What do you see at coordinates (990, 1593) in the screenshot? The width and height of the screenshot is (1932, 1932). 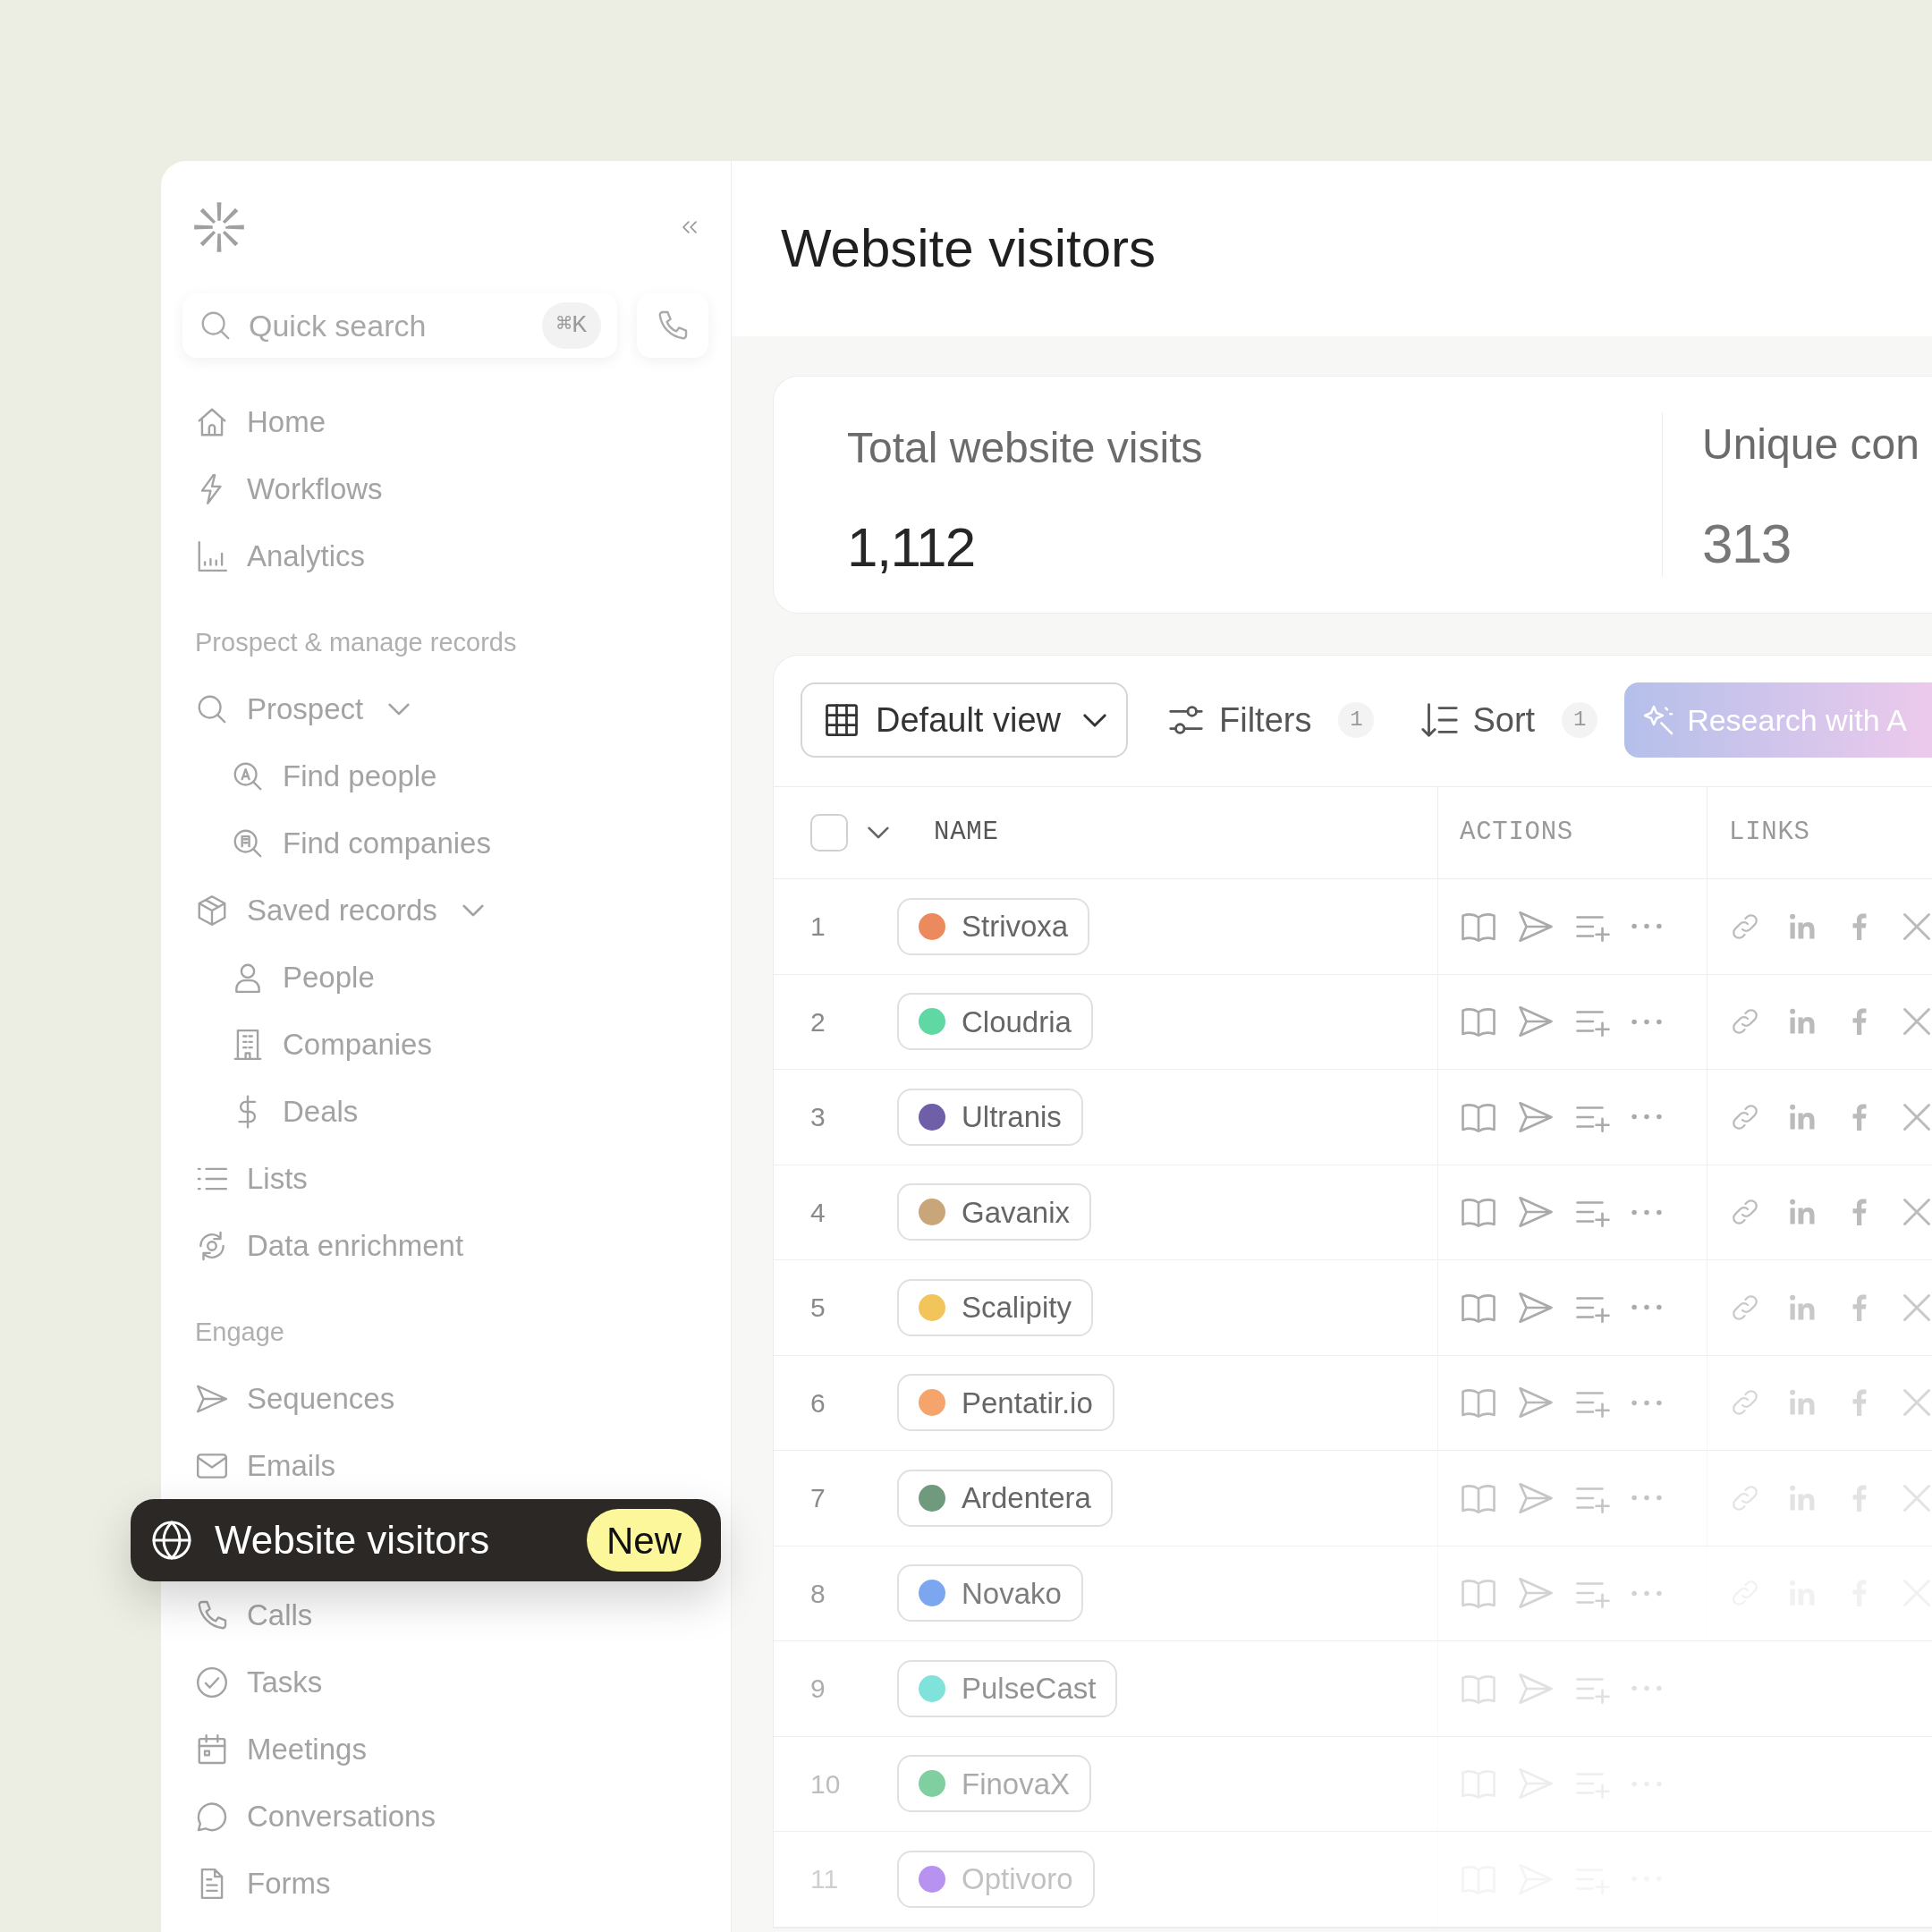 I see `company-tag: Novako` at bounding box center [990, 1593].